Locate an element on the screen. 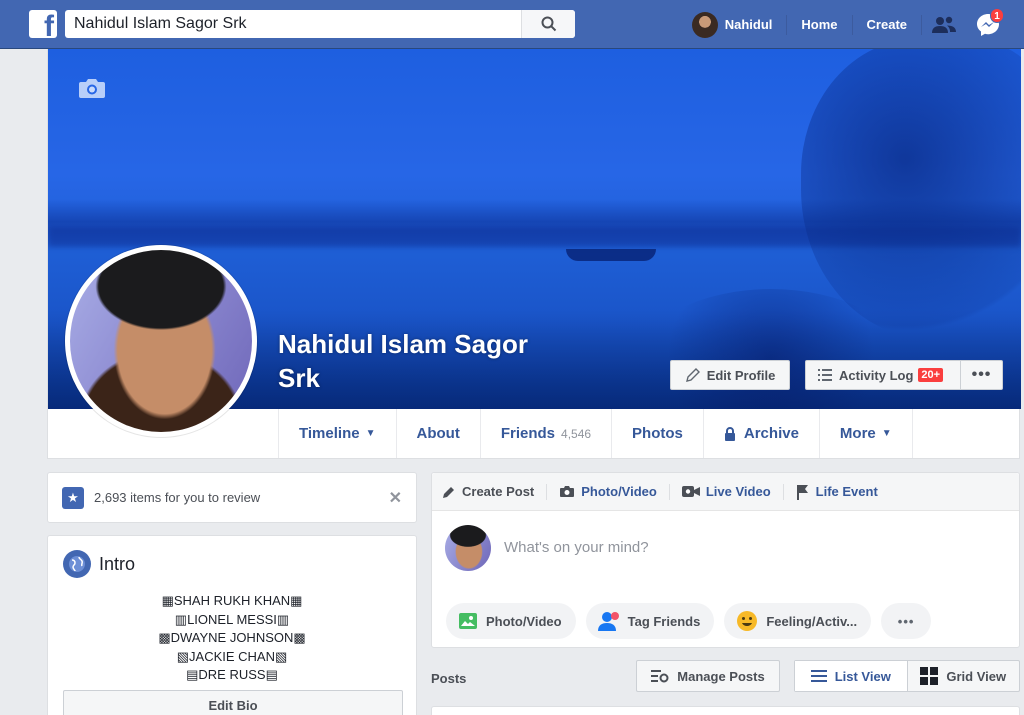  photo-video-button: Photo/Video is located at coordinates (511, 621).